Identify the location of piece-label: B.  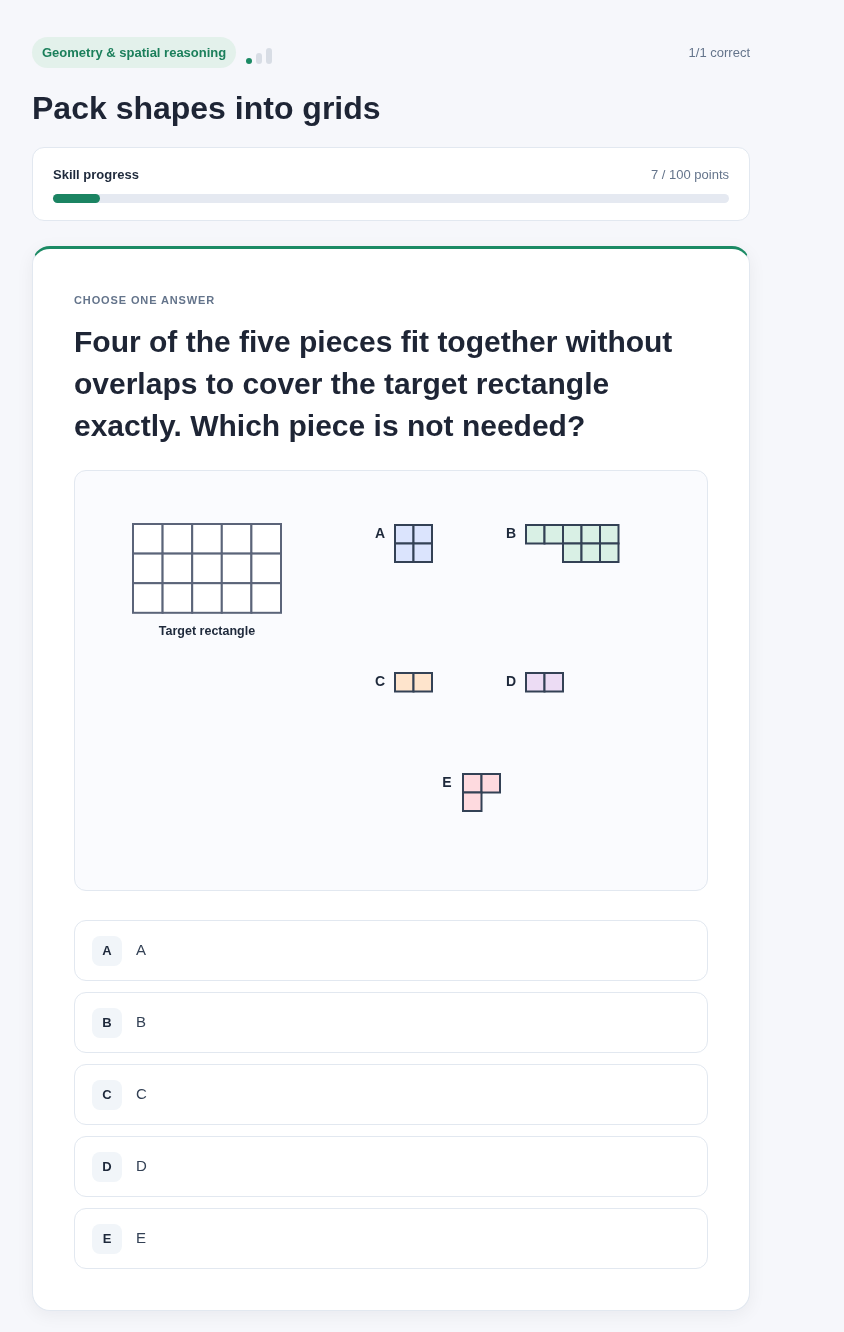
(511, 532).